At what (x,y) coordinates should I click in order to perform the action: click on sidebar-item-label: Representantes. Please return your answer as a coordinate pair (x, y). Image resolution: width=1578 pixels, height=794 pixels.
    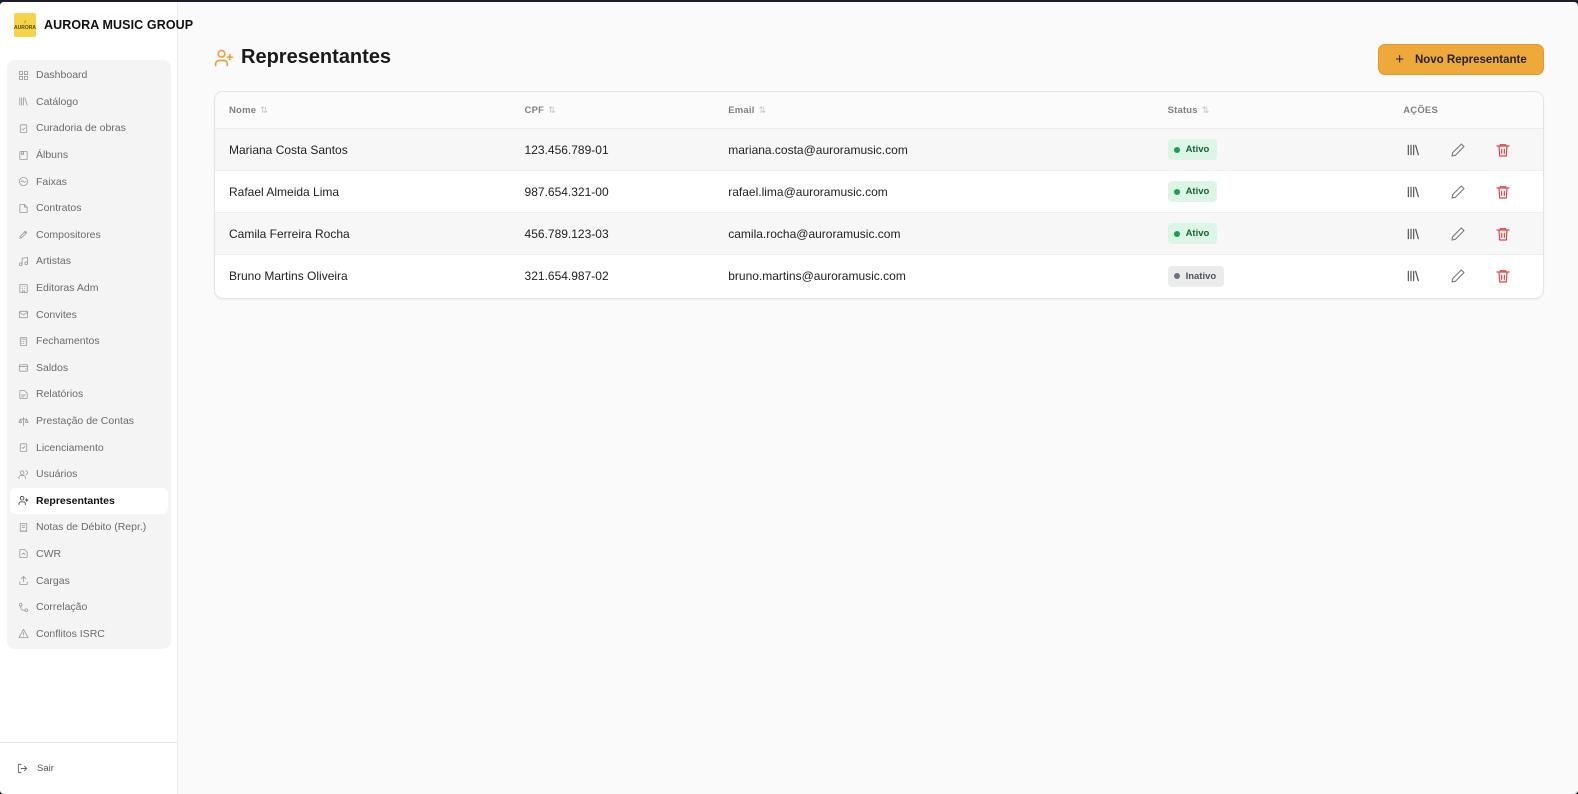
    Looking at the image, I should click on (75, 500).